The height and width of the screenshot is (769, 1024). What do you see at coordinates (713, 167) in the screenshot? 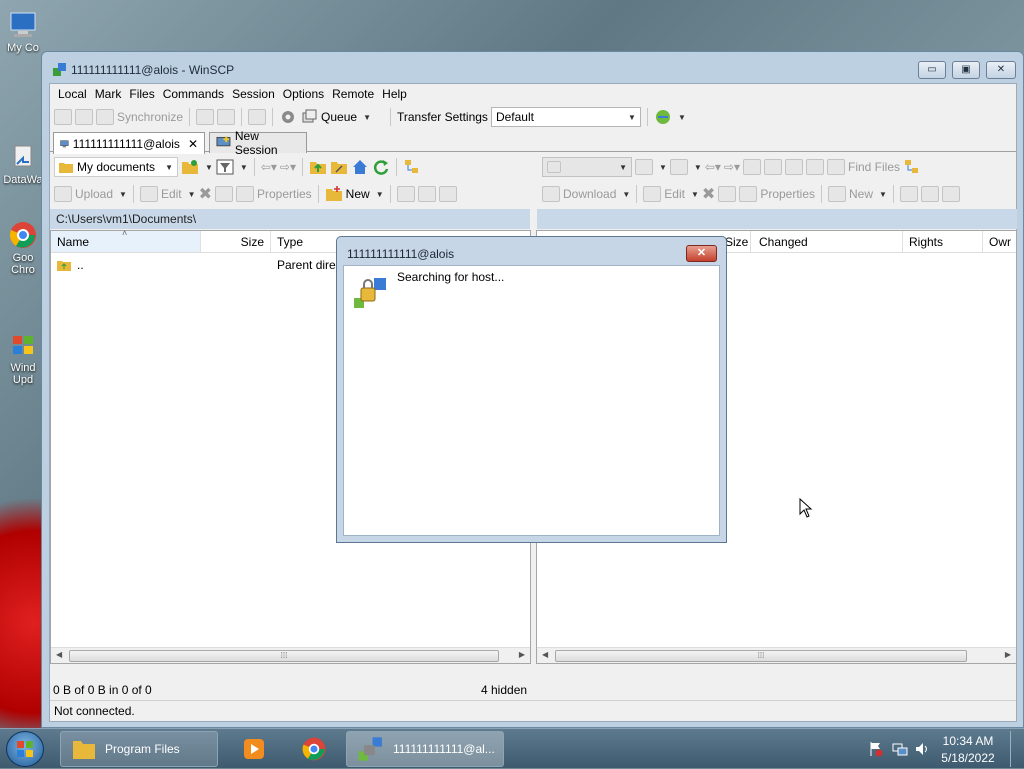
I see `back-icon: ⇦▾` at bounding box center [713, 167].